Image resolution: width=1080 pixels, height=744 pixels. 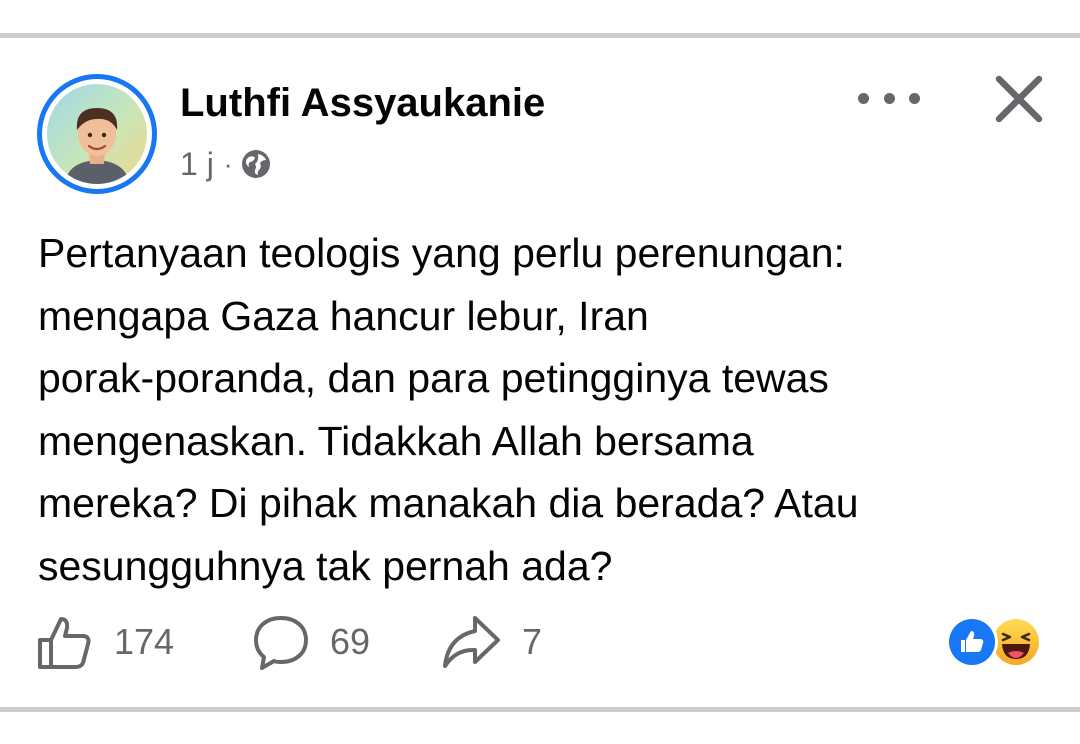 I want to click on like-reaction-icon, so click(x=972, y=642).